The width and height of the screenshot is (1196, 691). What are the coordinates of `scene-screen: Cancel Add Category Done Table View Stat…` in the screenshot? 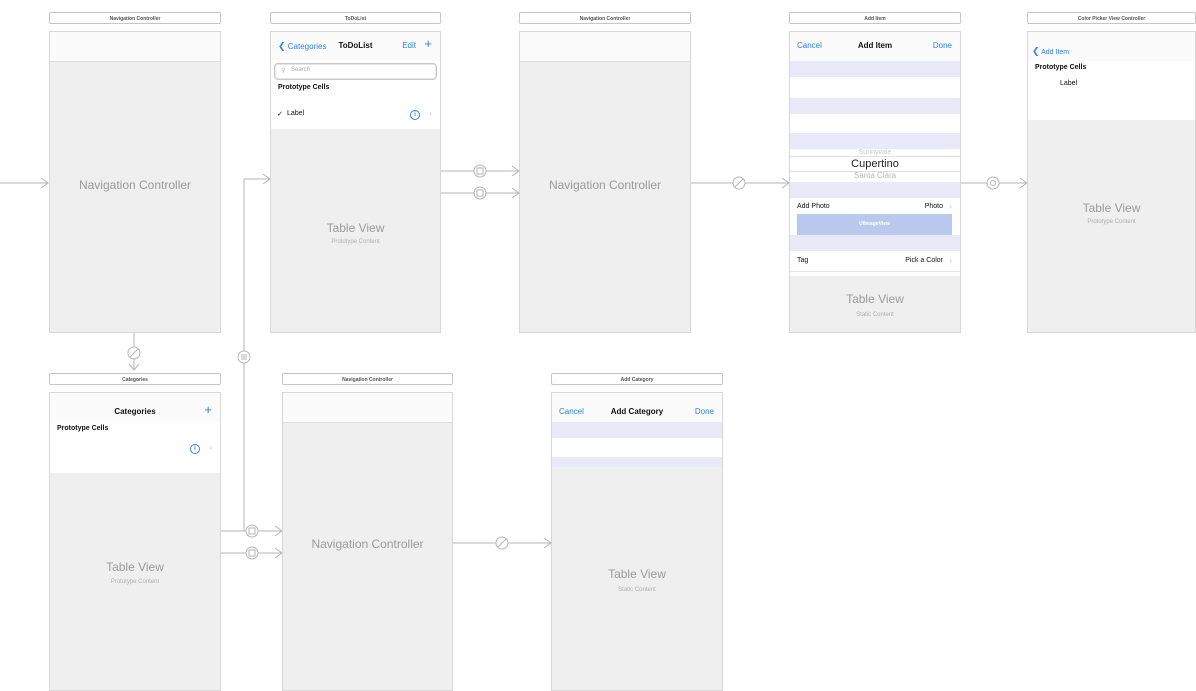 It's located at (637, 541).